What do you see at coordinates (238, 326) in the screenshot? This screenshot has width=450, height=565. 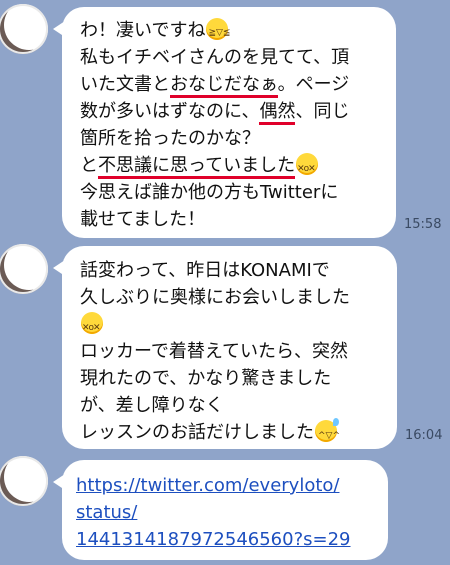 I see `message-line` at bounding box center [238, 326].